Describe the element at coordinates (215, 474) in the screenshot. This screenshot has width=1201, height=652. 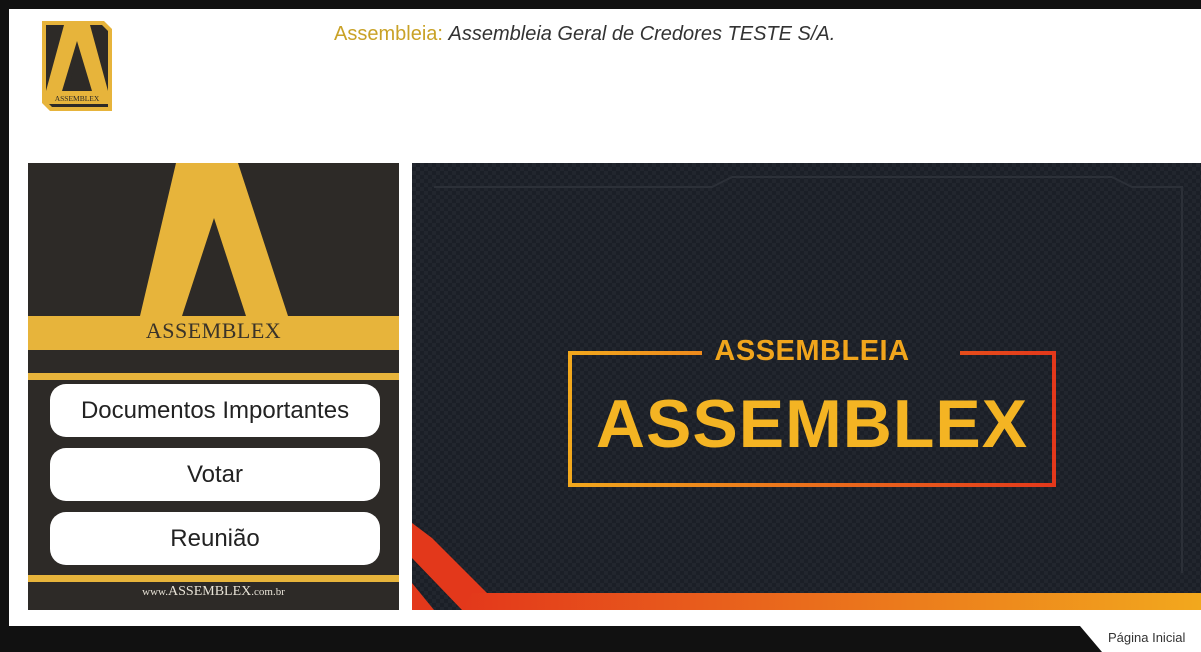
I see `vote-button: Votar` at that location.